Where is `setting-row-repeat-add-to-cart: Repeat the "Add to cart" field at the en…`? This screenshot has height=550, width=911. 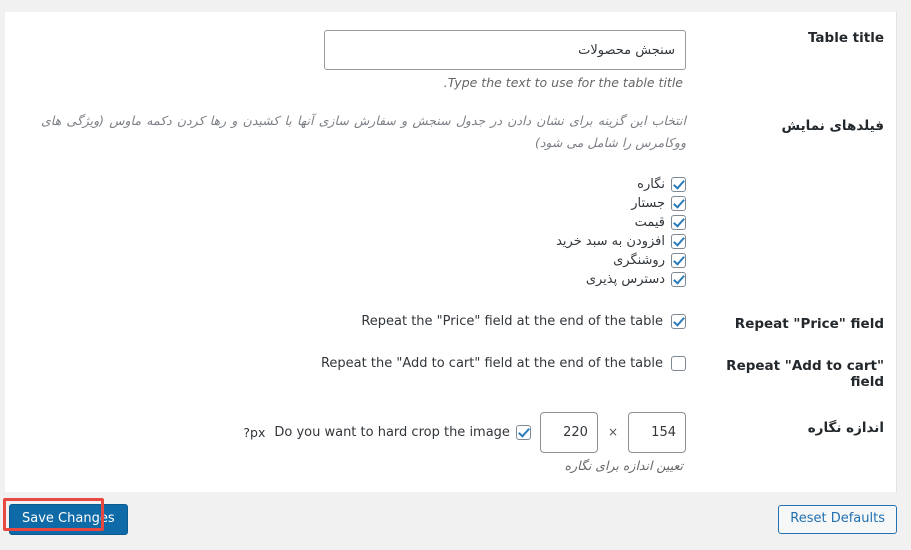
setting-row-repeat-add-to-cart: Repeat the "Add to cart" field at the en… is located at coordinates (450, 371).